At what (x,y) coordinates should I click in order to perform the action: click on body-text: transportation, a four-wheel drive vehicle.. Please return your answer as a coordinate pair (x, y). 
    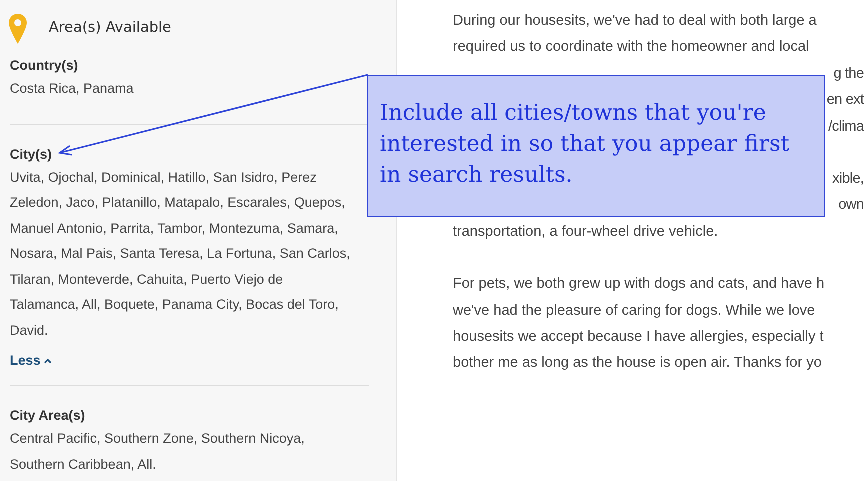
    Looking at the image, I should click on (585, 232).